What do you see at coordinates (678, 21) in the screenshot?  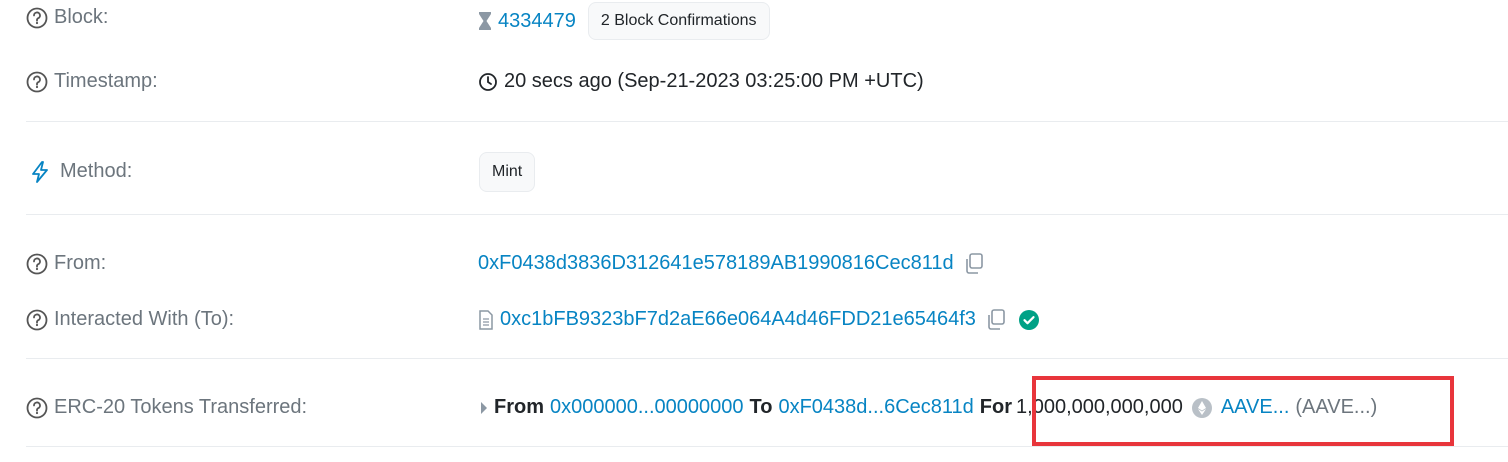 I see `block-confirmations-badge: 2 Block Confirmations` at bounding box center [678, 21].